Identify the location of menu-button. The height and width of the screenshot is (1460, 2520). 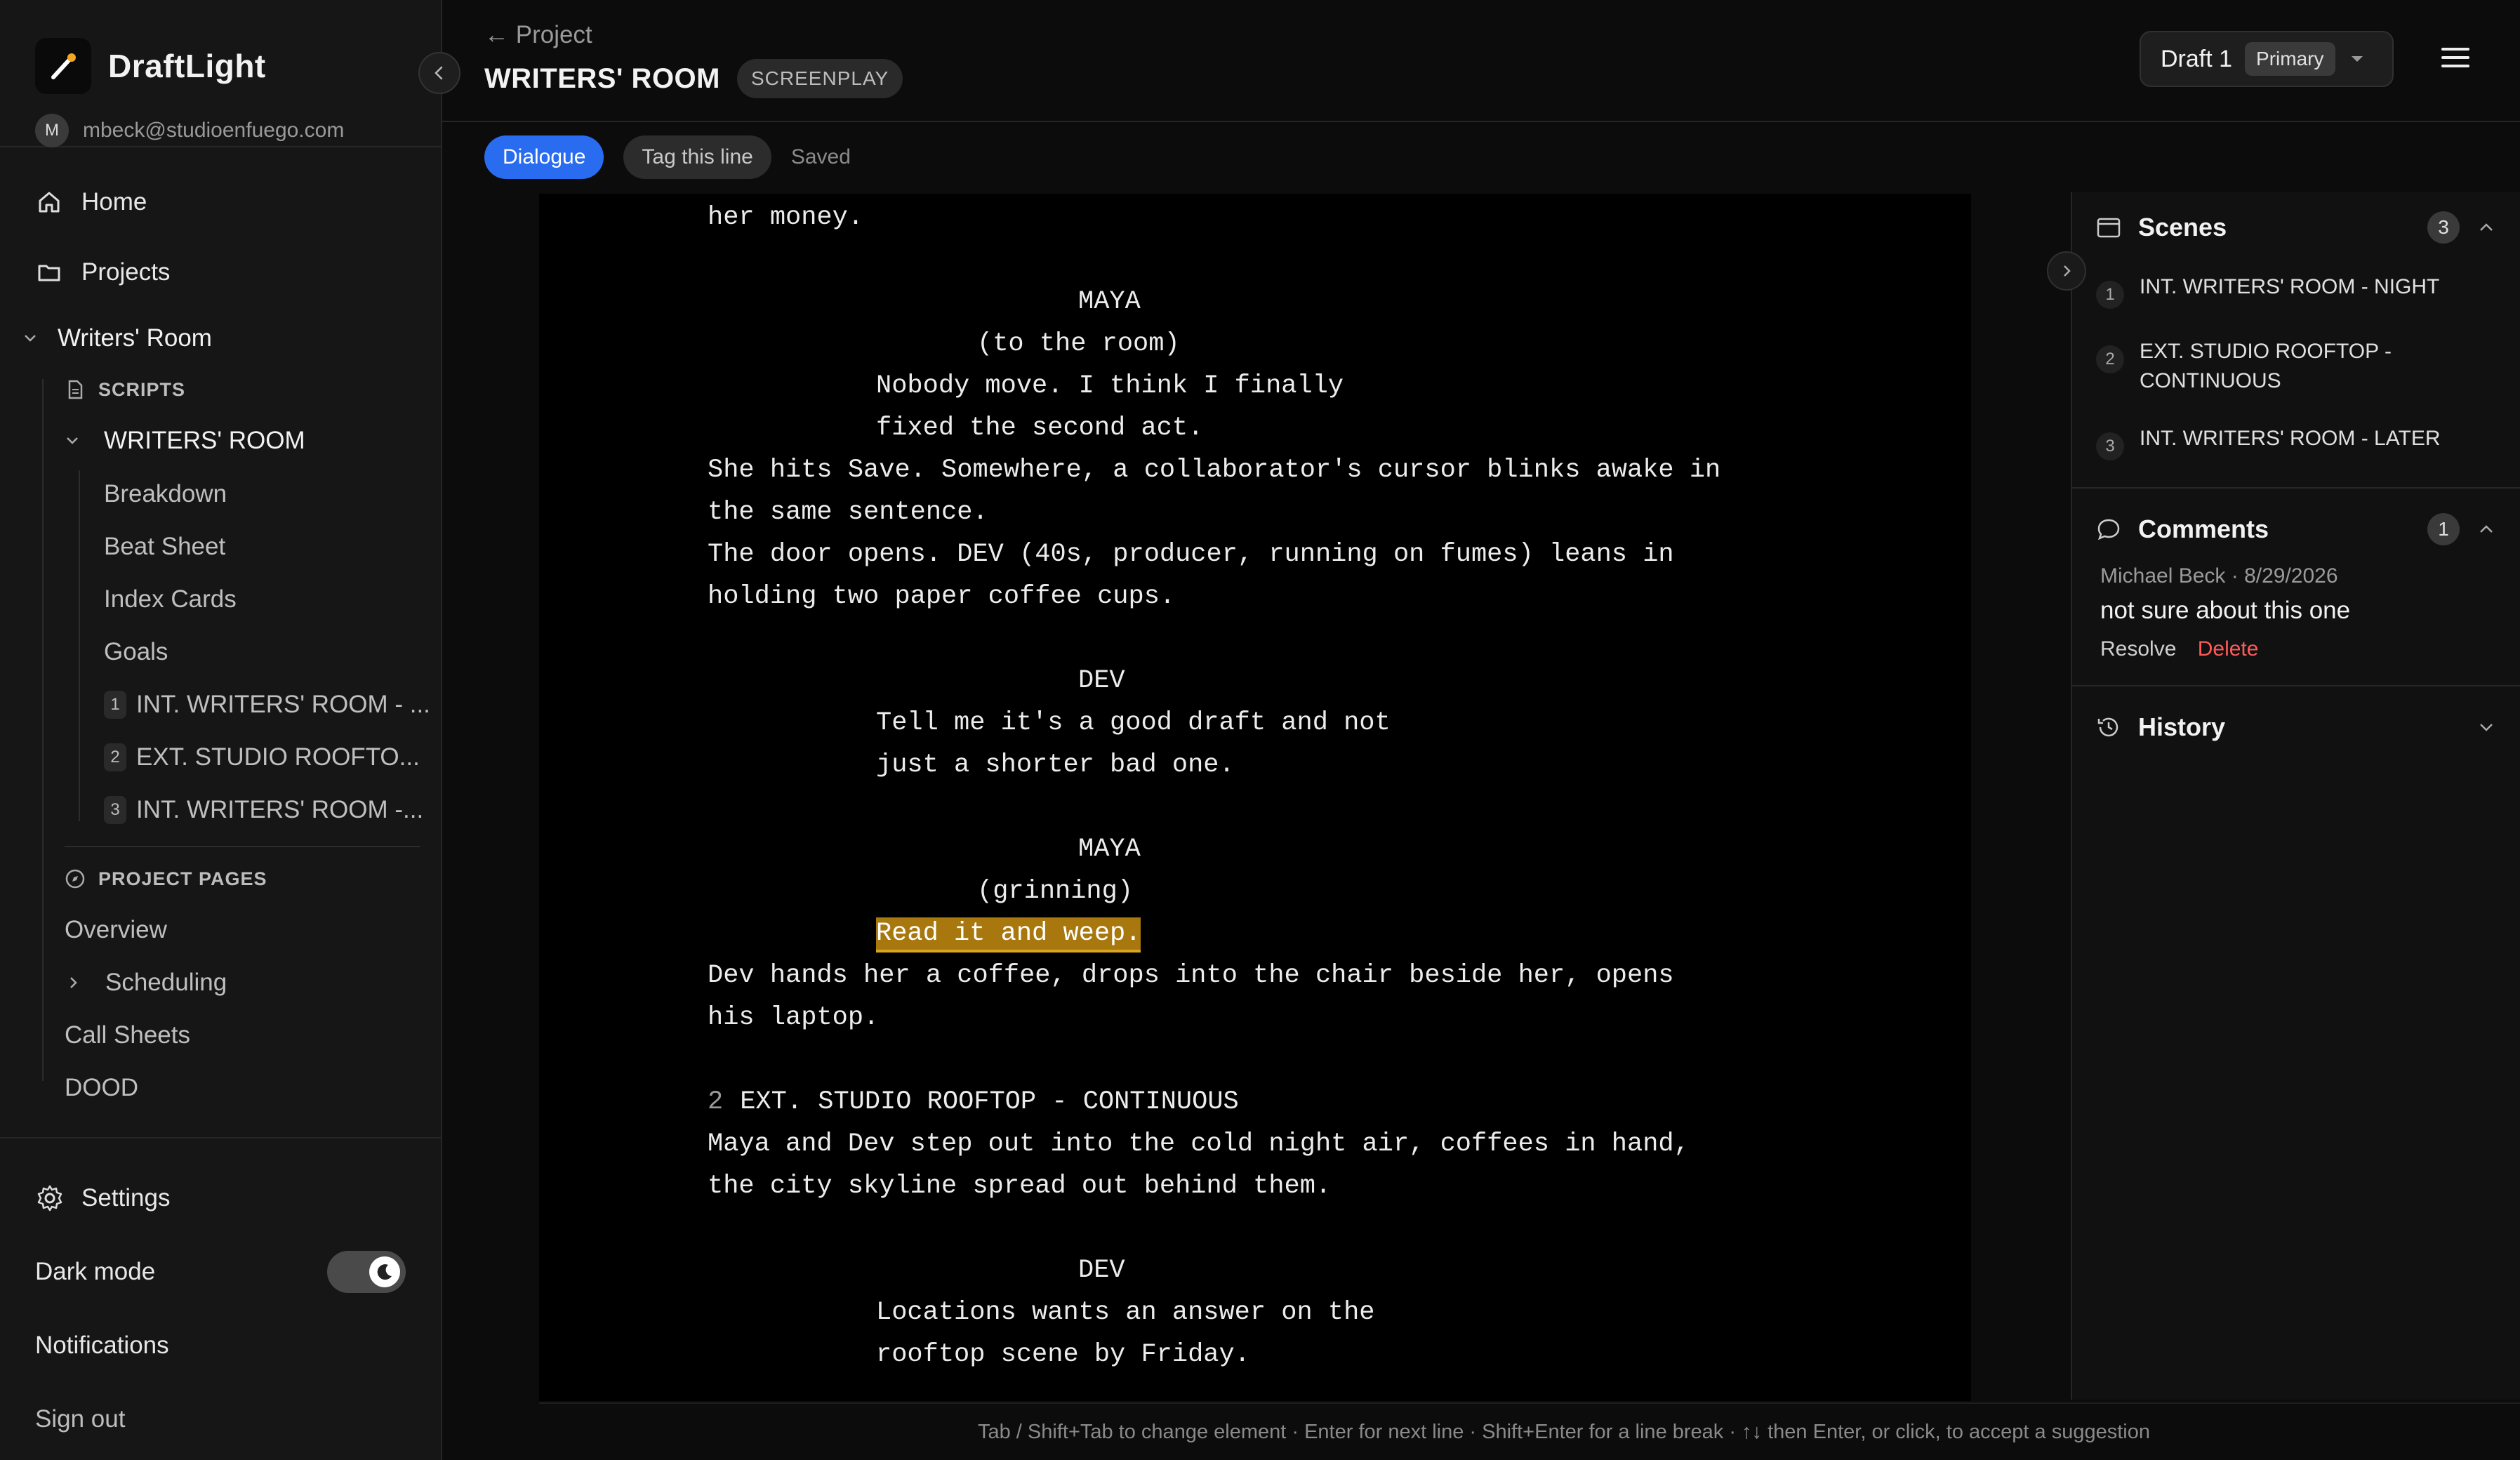
(2455, 58).